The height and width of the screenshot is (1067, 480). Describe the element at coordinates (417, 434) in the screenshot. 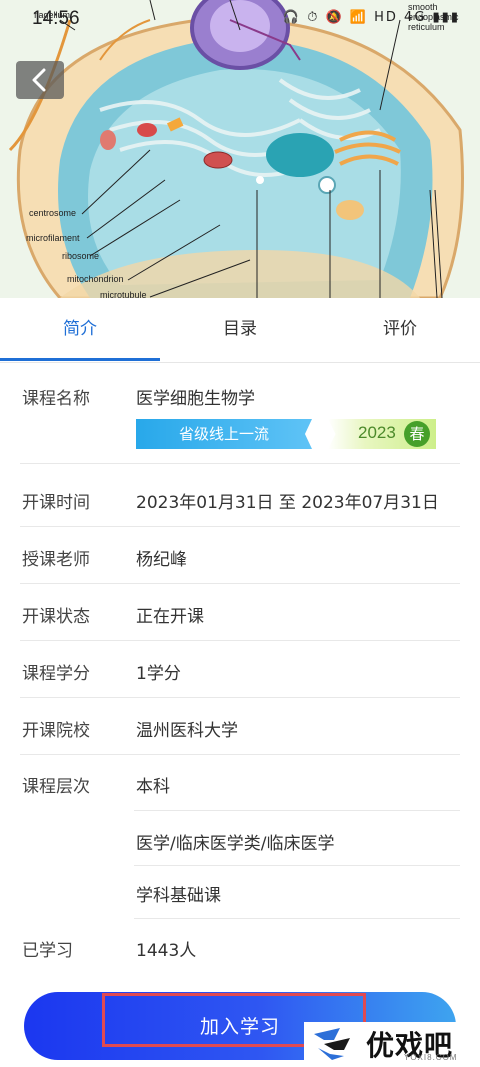

I see `badge-season: 春` at that location.